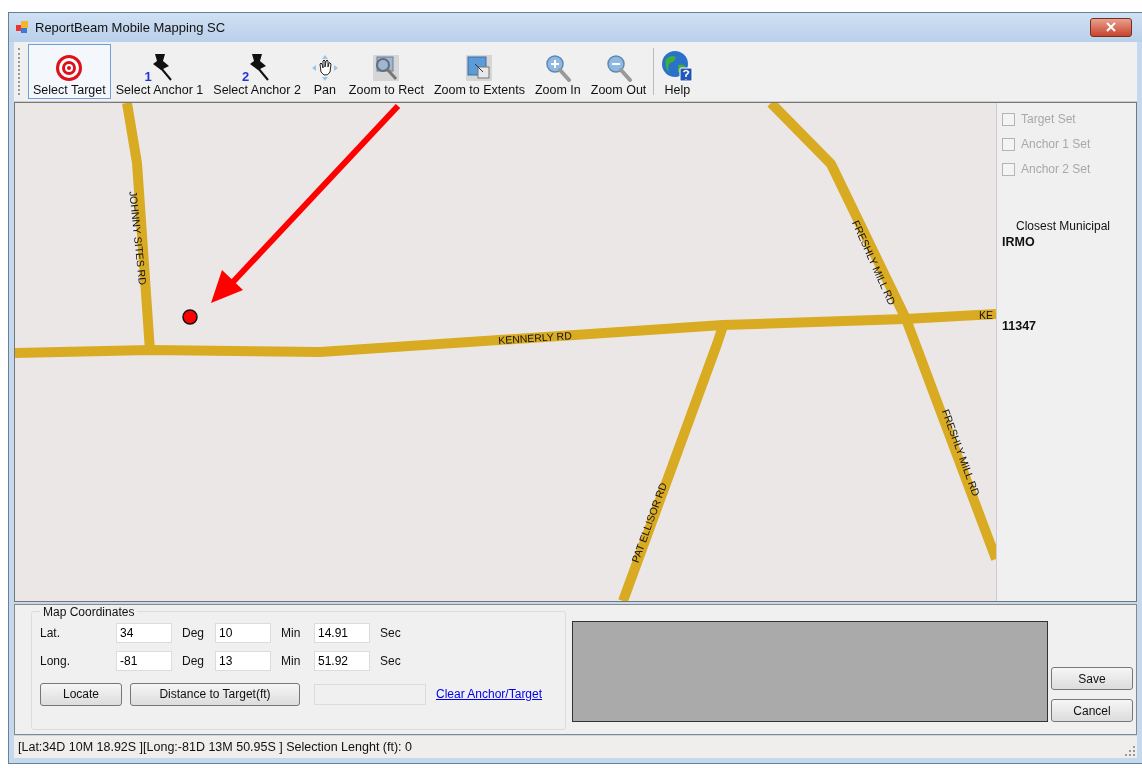  I want to click on save-button: Save, so click(1092, 679).